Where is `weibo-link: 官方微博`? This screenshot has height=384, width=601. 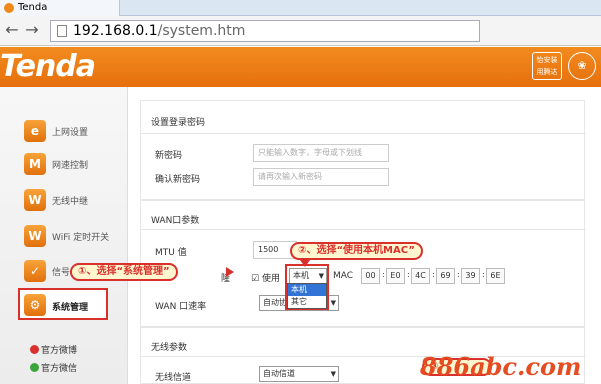
weibo-link: 官方微博 is located at coordinates (53, 349).